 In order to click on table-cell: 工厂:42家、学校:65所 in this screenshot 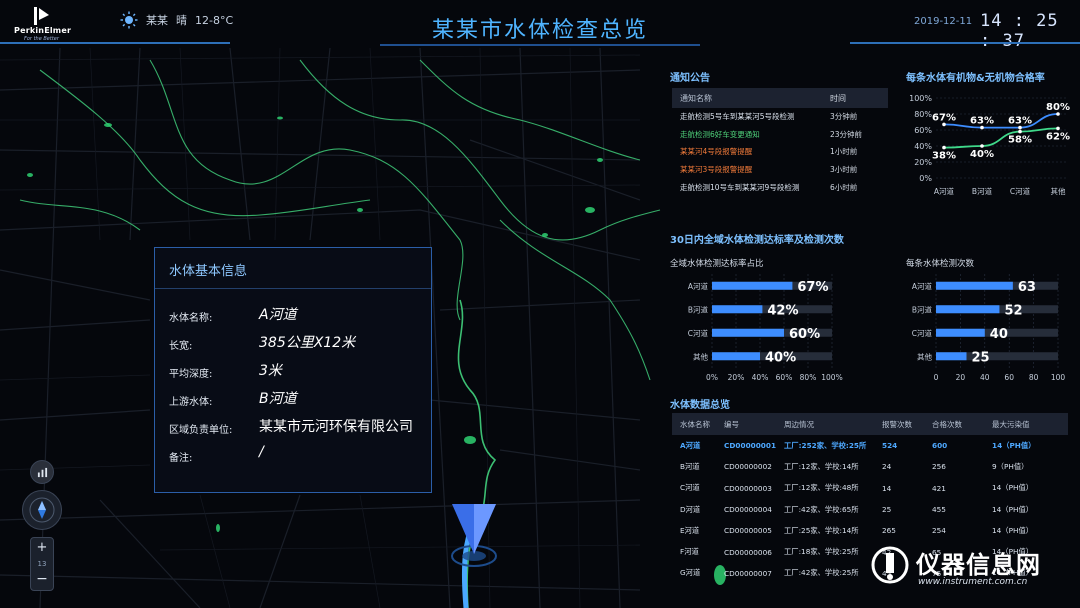, I will do `click(821, 509)`.